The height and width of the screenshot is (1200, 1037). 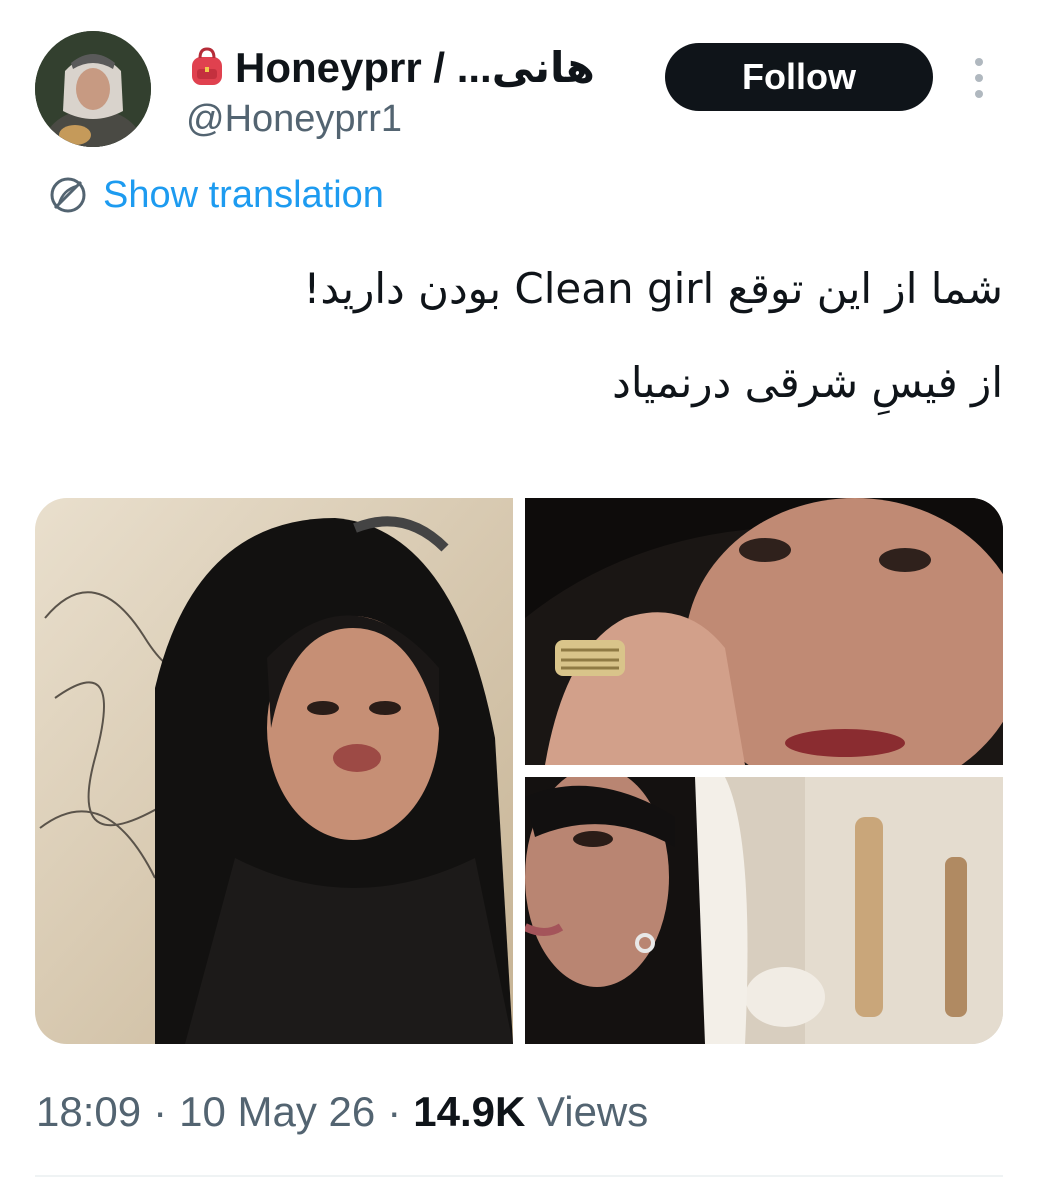 What do you see at coordinates (592, 1111) in the screenshot?
I see `views-label: Views` at bounding box center [592, 1111].